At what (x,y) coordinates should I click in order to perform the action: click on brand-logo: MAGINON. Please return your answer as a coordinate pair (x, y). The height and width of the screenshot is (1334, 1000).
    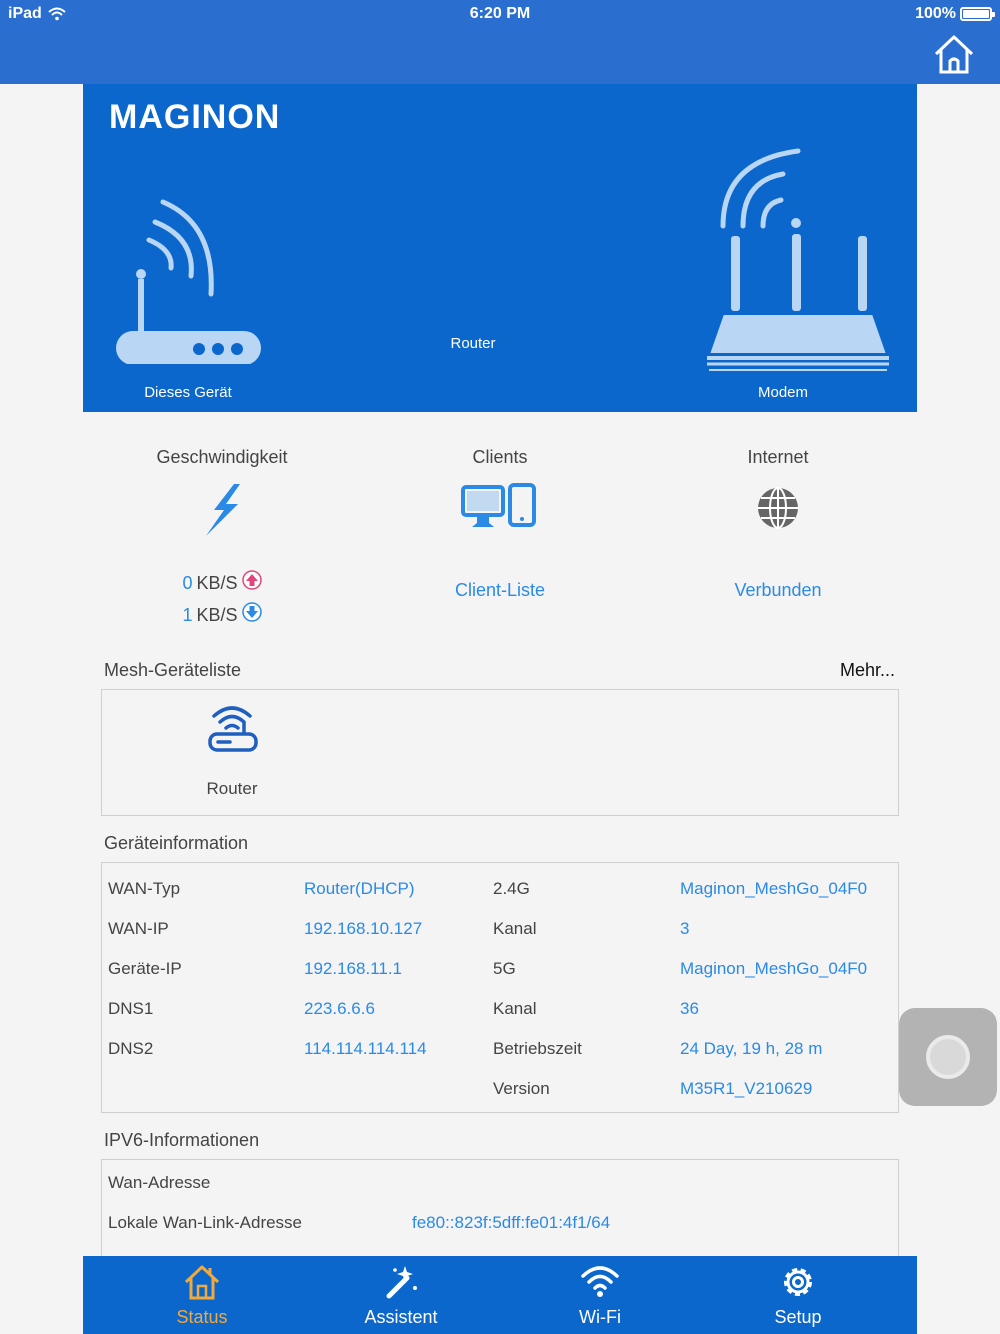
    Looking at the image, I should click on (195, 117).